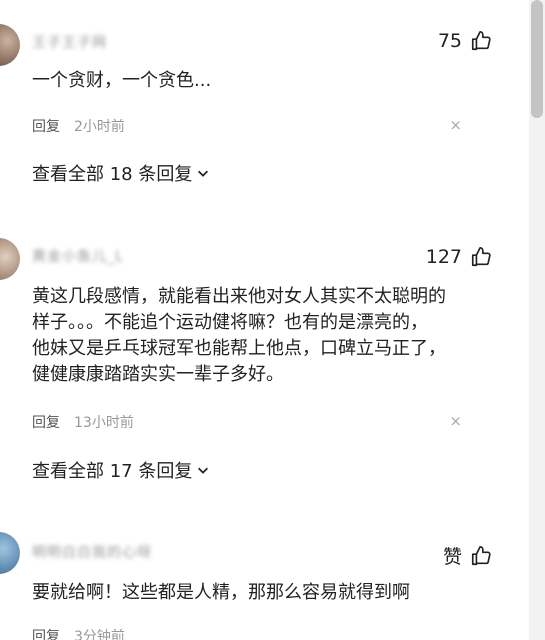 The image size is (545, 640). Describe the element at coordinates (467, 555) in the screenshot. I see `like-button: 赞` at that location.